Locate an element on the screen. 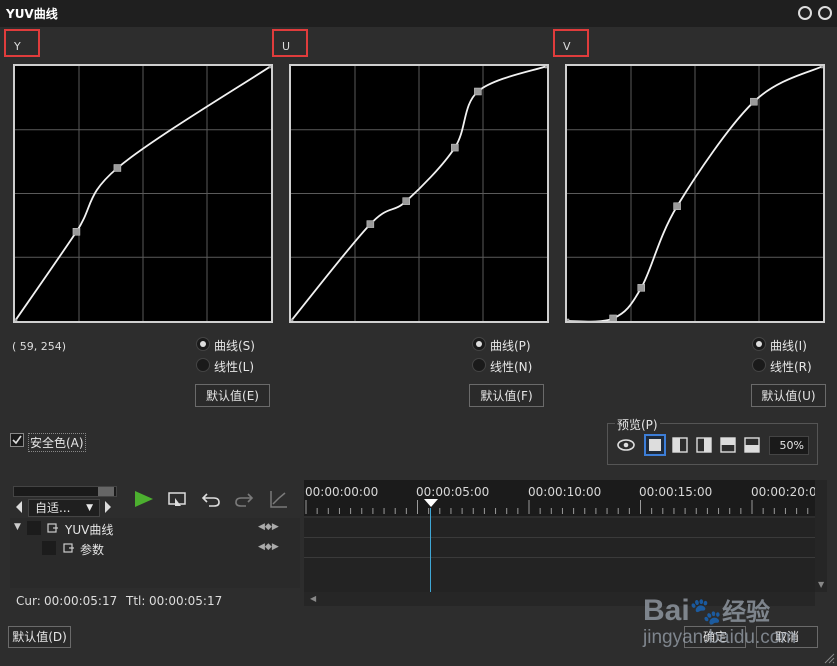 The width and height of the screenshot is (837, 666). u-default-button: 默认值(F) is located at coordinates (506, 395).